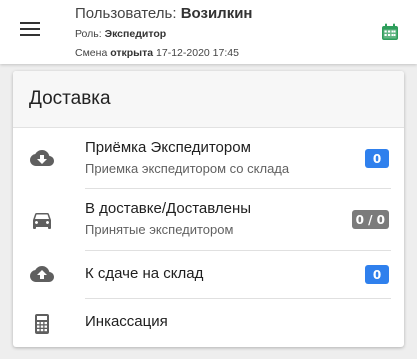  What do you see at coordinates (168, 147) in the screenshot?
I see `item-title: Приёмка Экспедитором` at bounding box center [168, 147].